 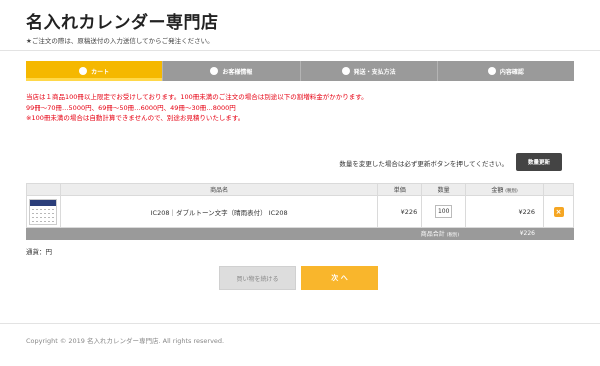 I want to click on step-confirm: 内容確認, so click(x=505, y=71).